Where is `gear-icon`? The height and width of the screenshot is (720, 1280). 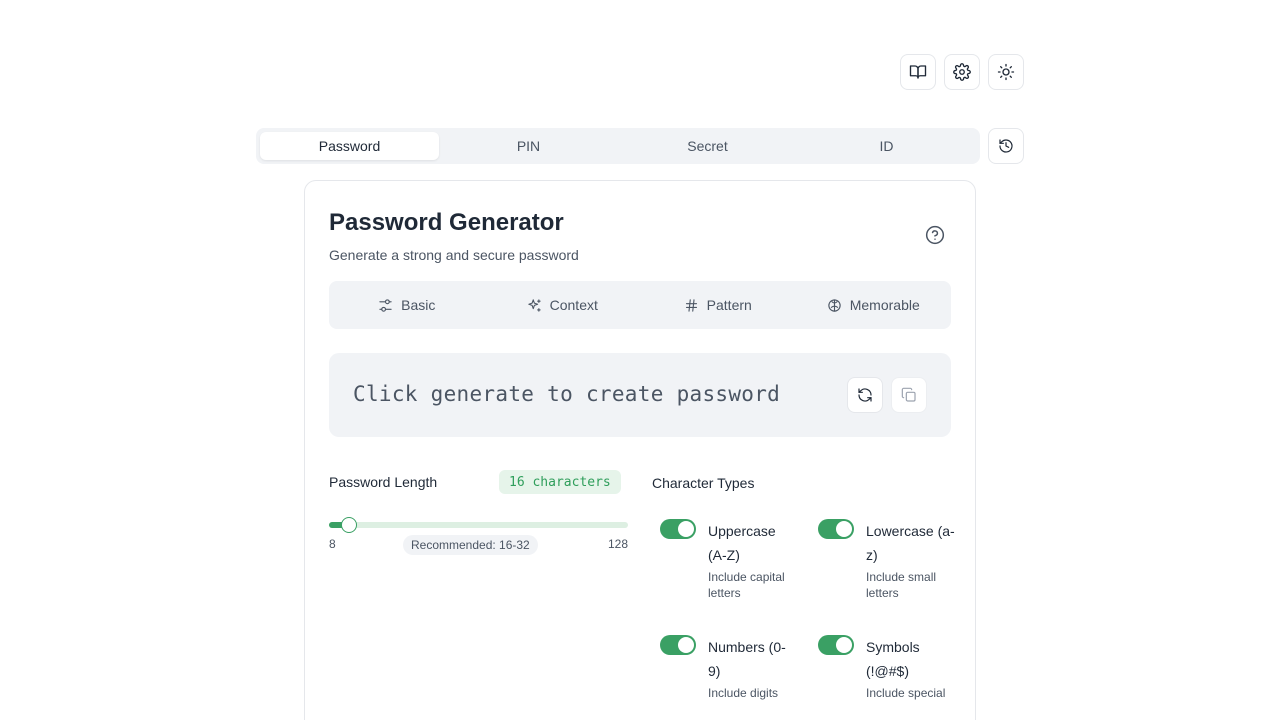 gear-icon is located at coordinates (962, 72).